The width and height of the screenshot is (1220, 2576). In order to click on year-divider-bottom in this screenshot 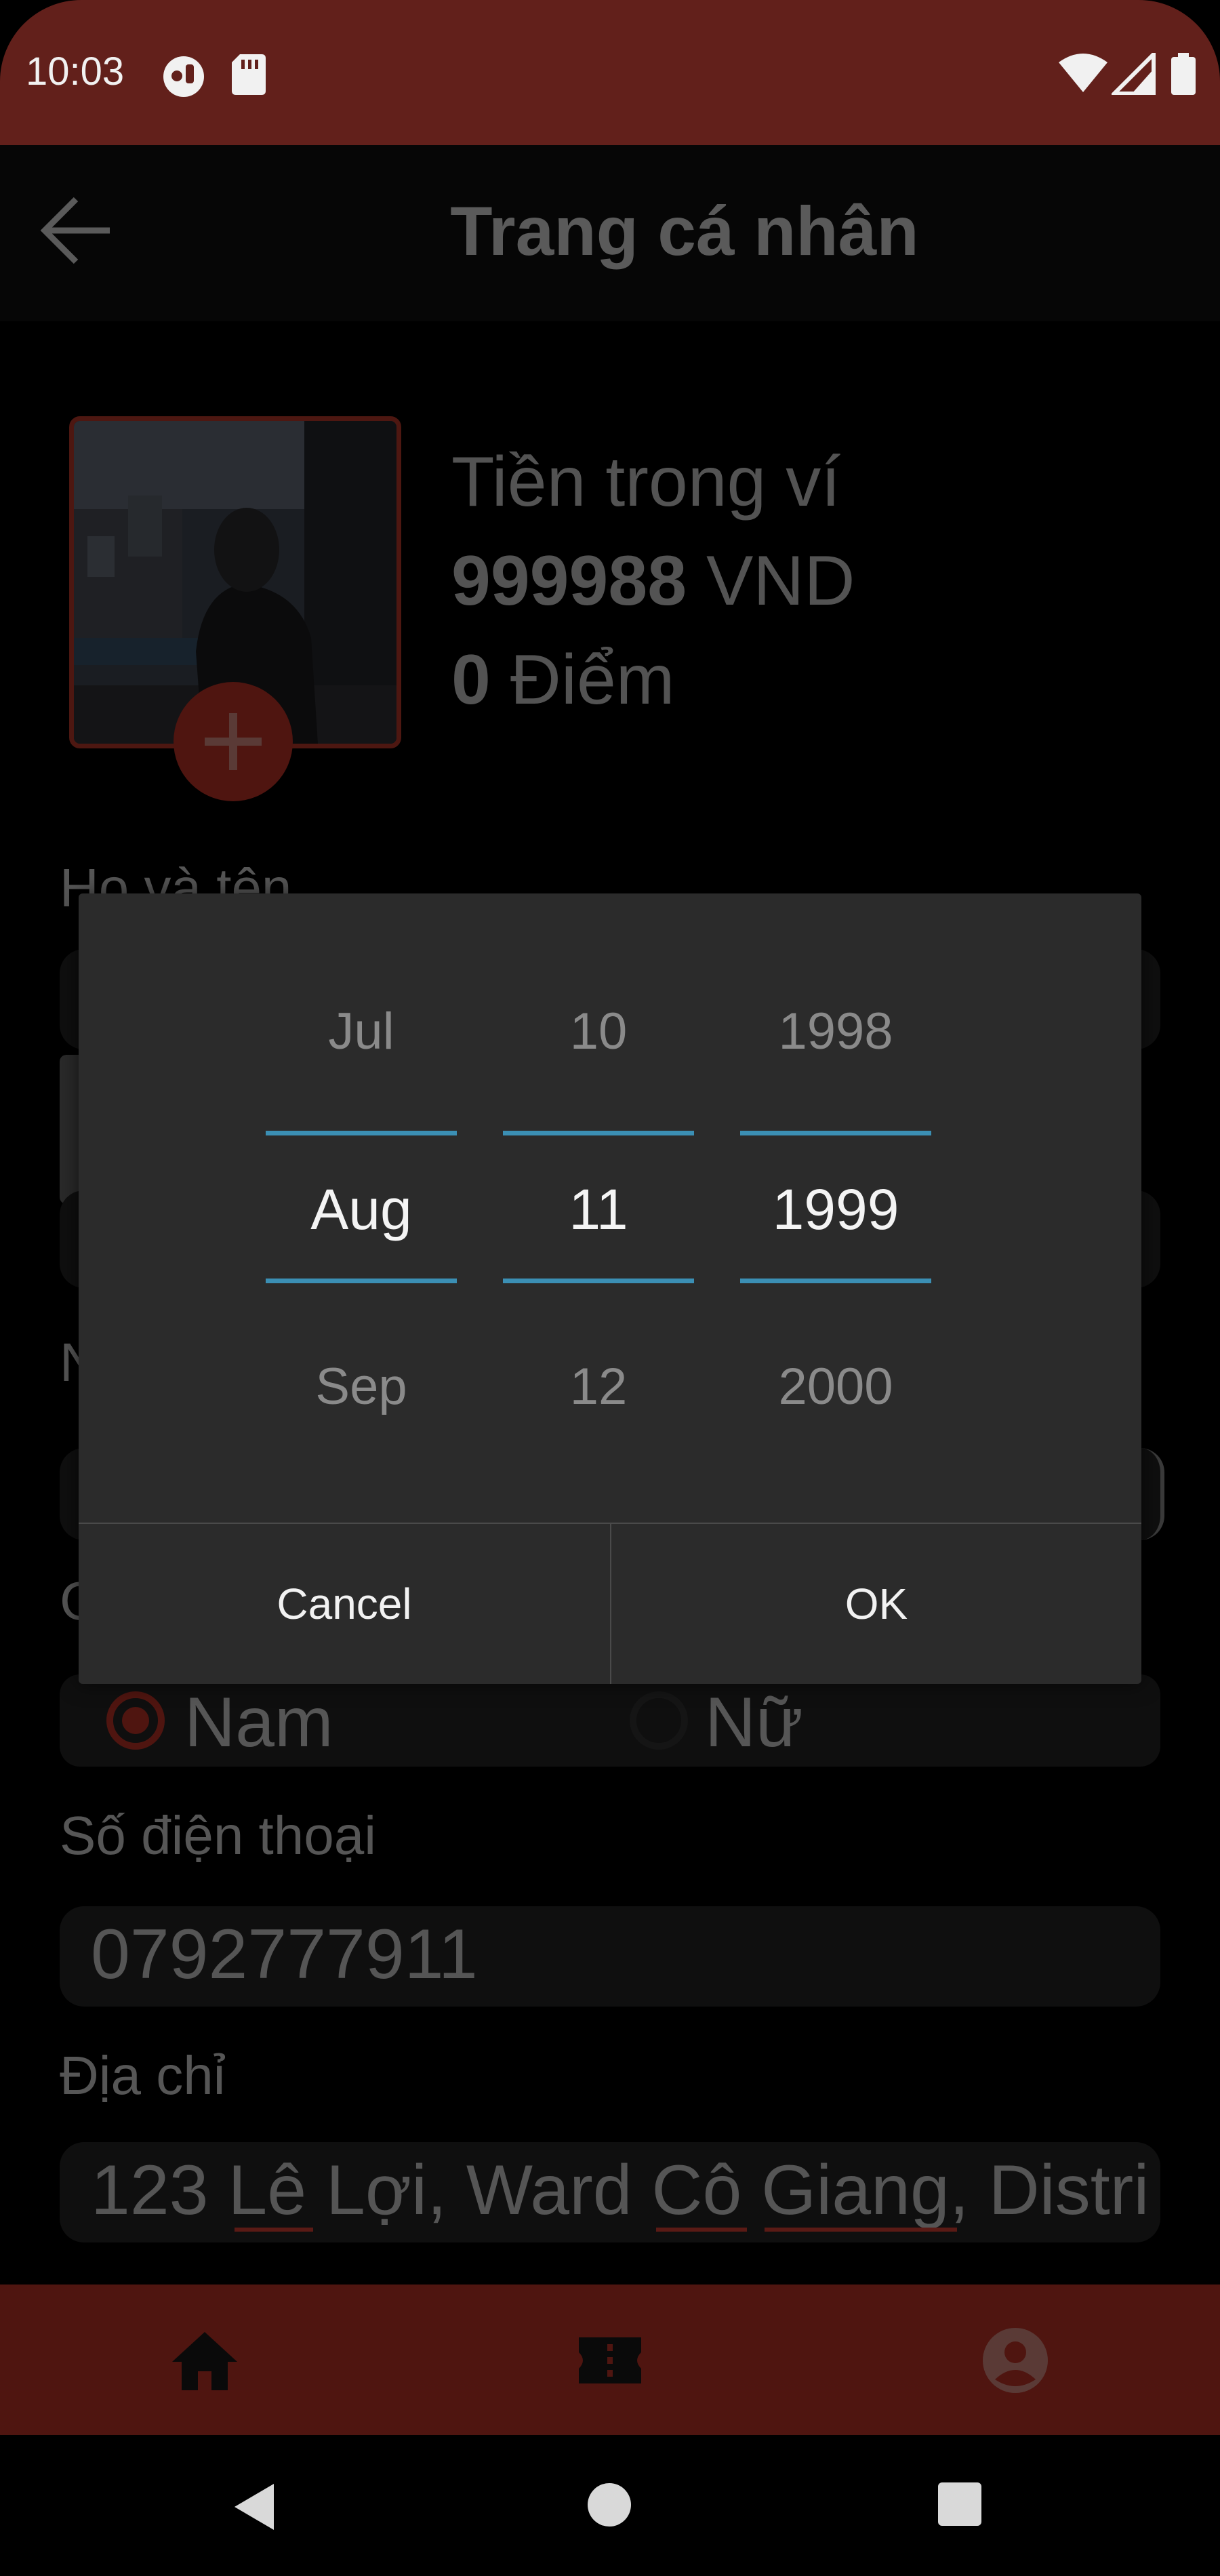, I will do `click(836, 1281)`.